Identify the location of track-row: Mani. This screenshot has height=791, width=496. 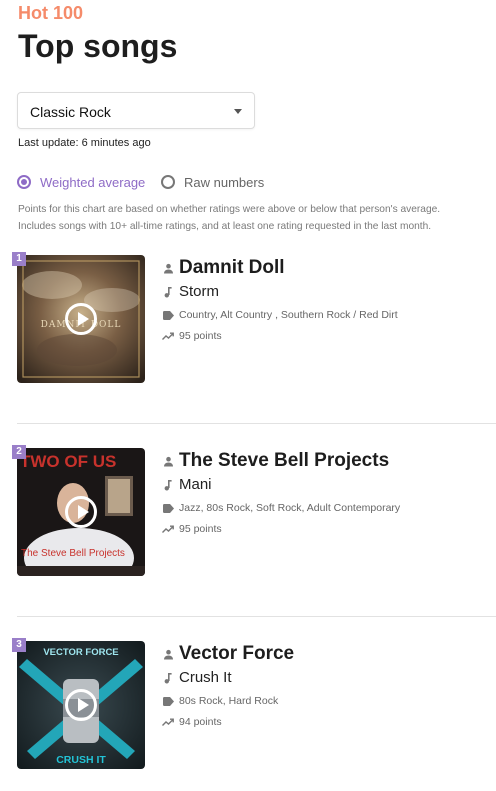
(187, 484).